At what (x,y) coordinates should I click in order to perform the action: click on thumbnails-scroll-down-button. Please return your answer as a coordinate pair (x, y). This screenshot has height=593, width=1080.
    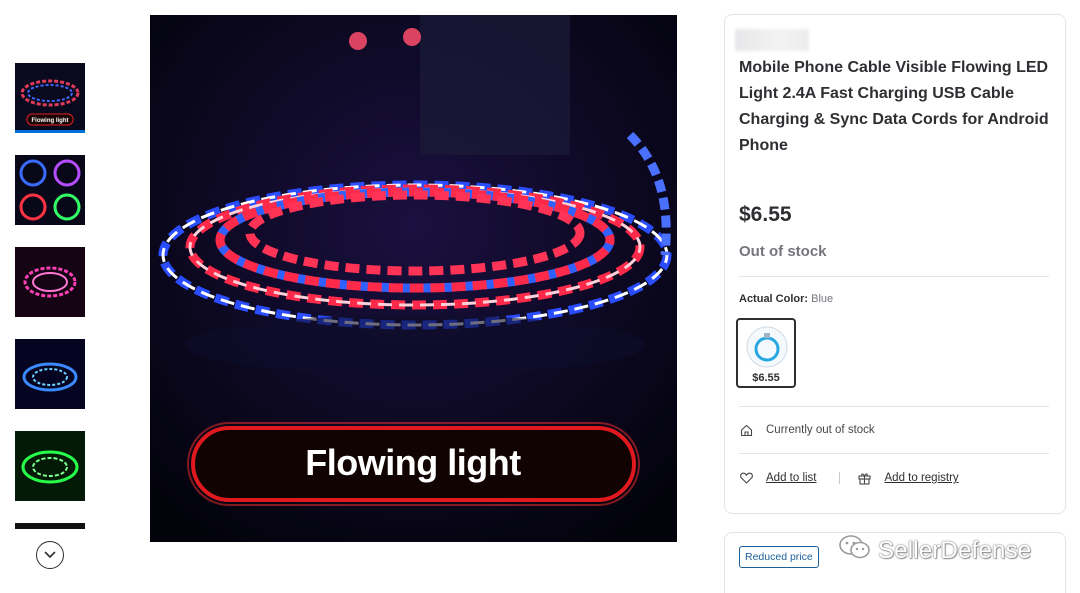
    Looking at the image, I should click on (50, 555).